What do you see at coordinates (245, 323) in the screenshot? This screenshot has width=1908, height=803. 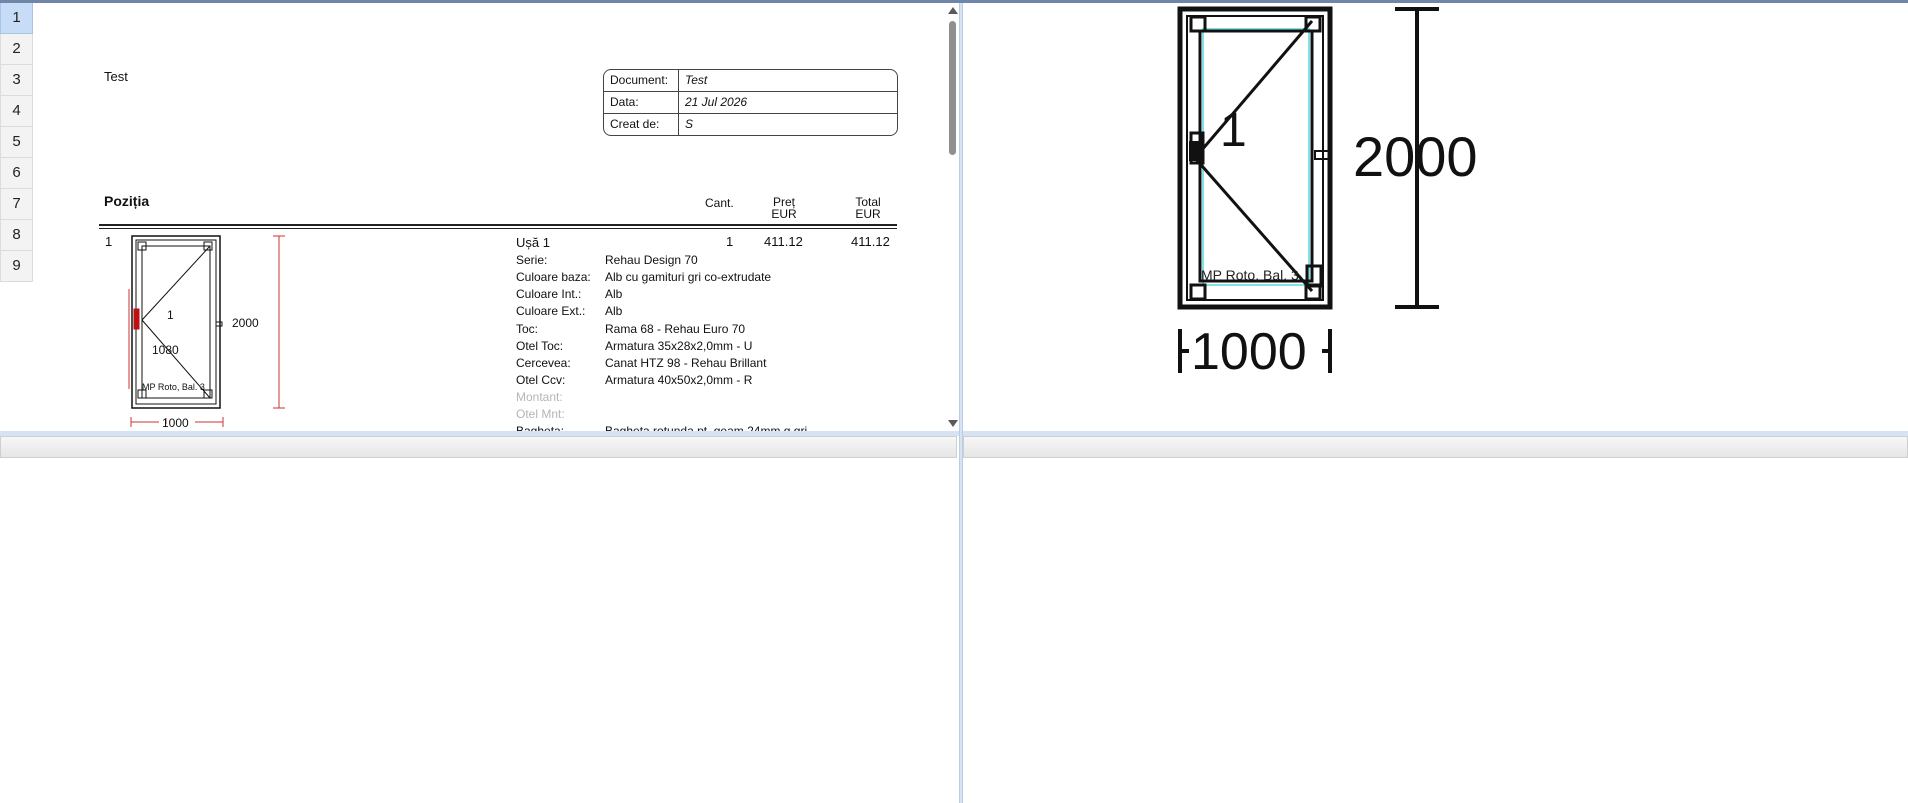 I see `thumb-height: 2000` at bounding box center [245, 323].